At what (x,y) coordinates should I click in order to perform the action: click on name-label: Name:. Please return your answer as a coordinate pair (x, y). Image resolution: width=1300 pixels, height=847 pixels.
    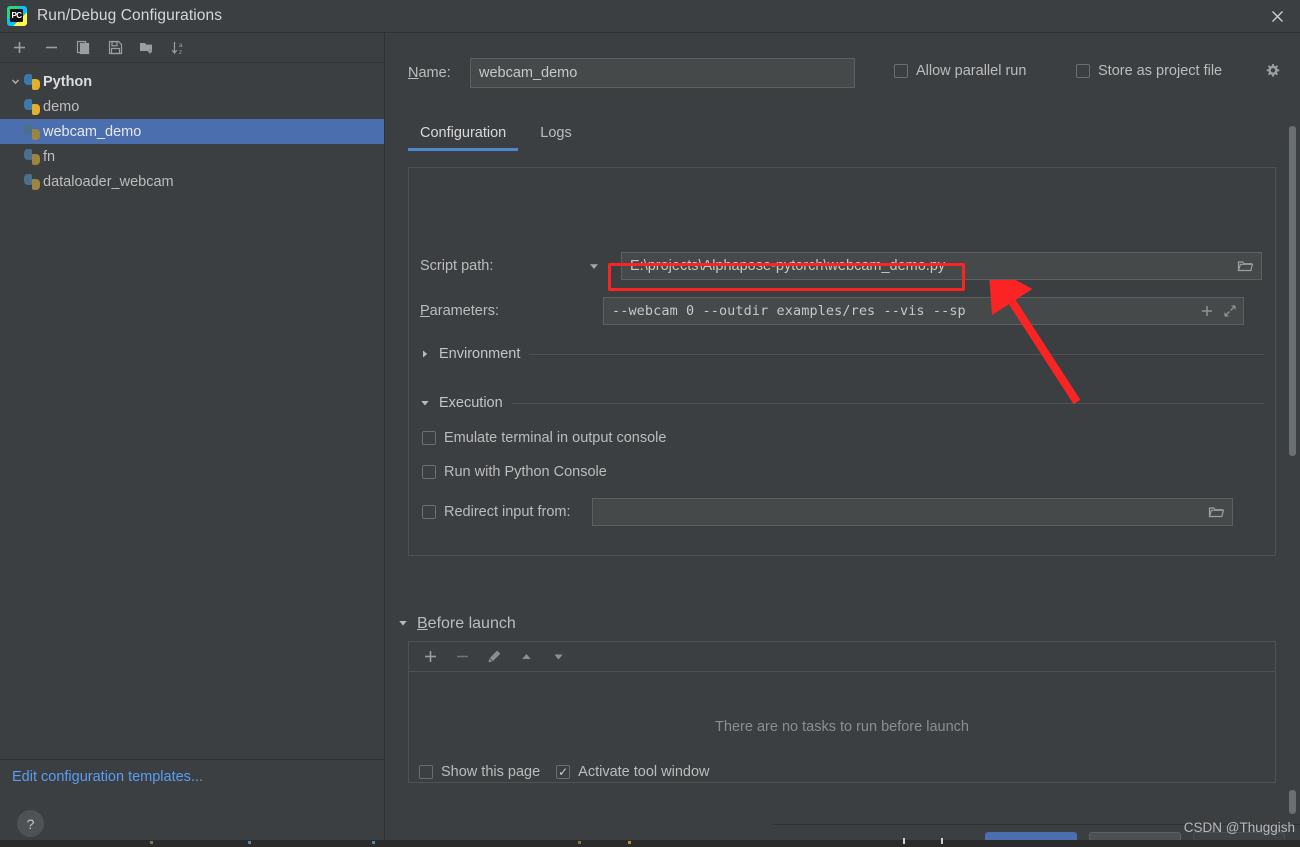
    Looking at the image, I should click on (429, 73).